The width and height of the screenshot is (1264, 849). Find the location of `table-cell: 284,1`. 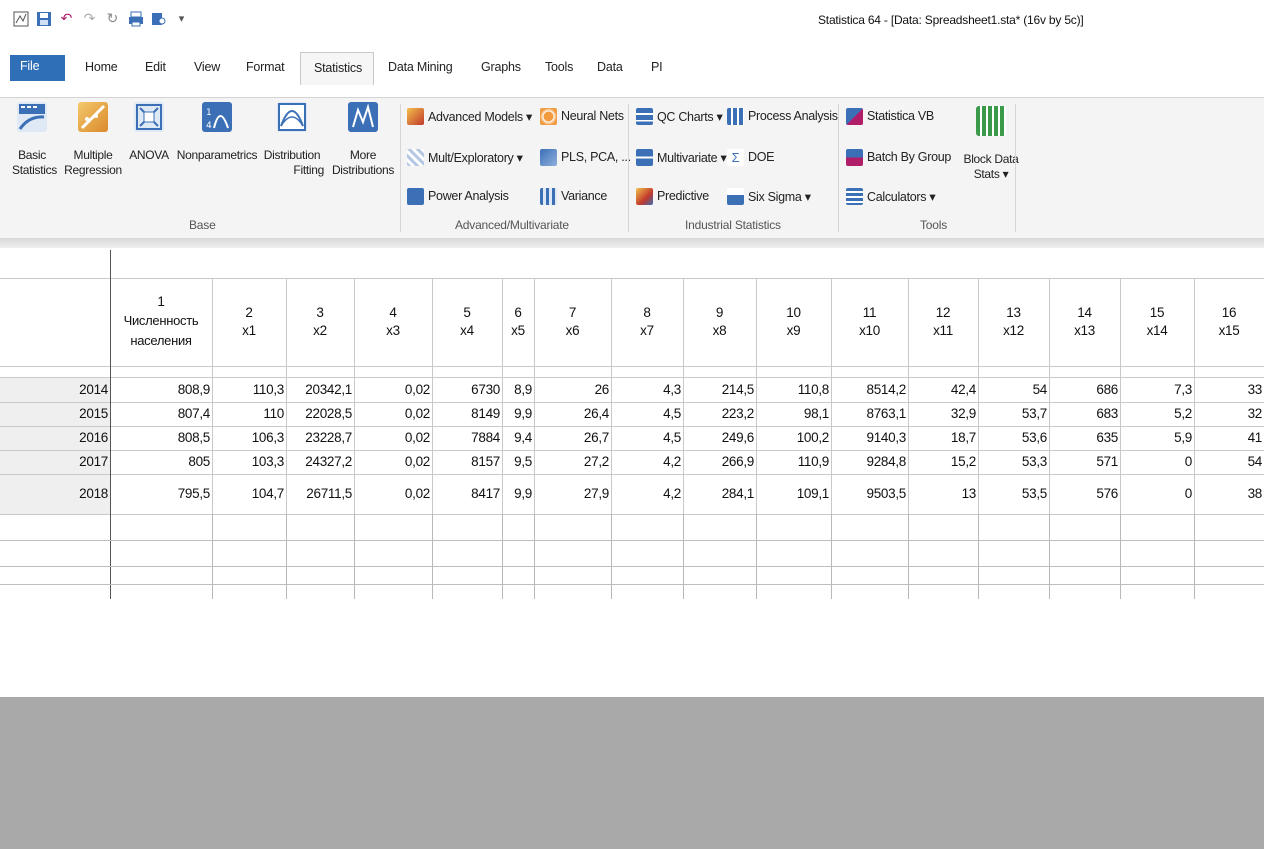

table-cell: 284,1 is located at coordinates (719, 494).